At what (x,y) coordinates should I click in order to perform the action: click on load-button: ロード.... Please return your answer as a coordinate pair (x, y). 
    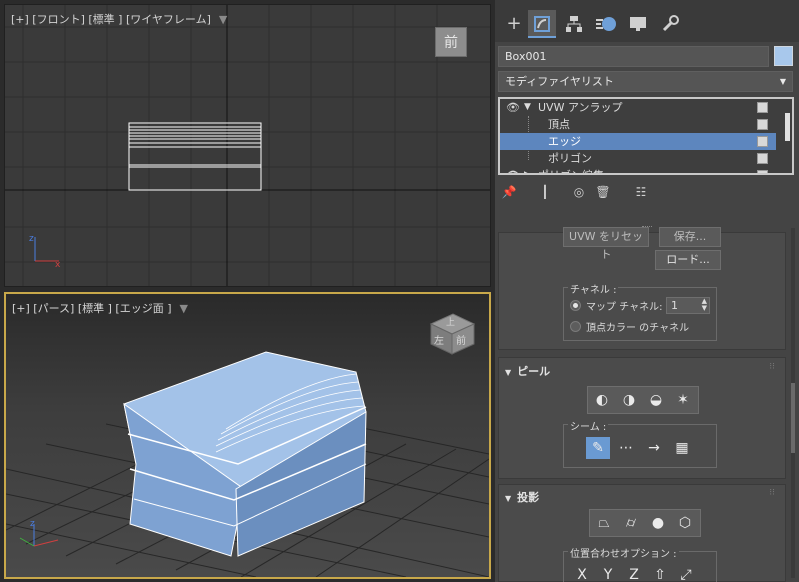
    Looking at the image, I should click on (688, 260).